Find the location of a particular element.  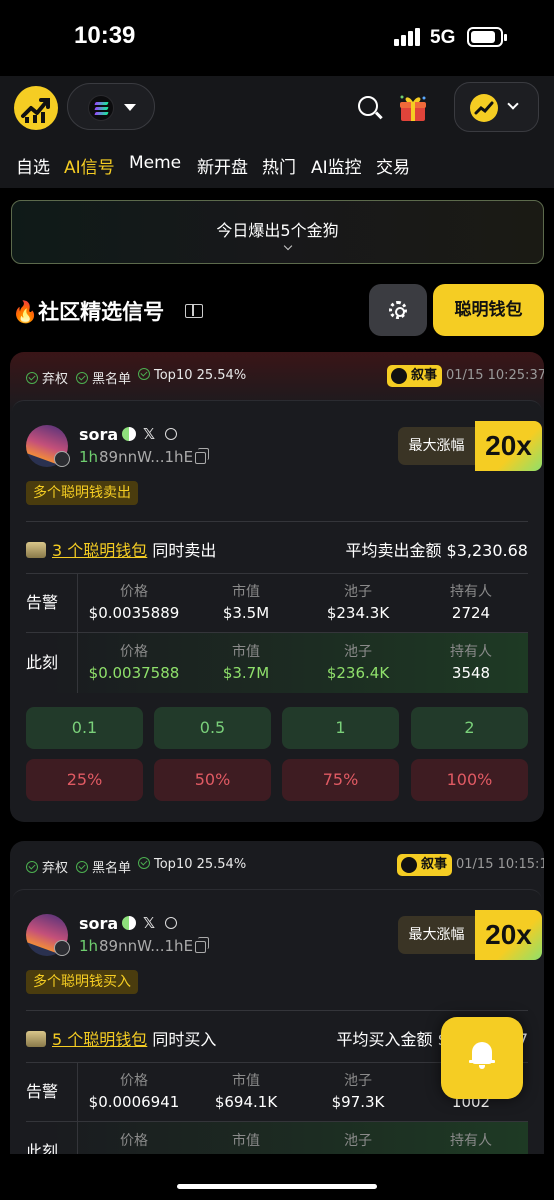

settings-button is located at coordinates (398, 310).